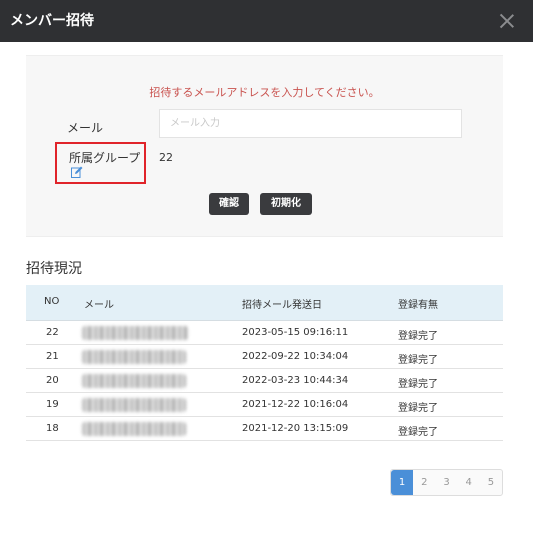  Describe the element at coordinates (85, 128) in the screenshot. I see `mail-label: メール` at that location.